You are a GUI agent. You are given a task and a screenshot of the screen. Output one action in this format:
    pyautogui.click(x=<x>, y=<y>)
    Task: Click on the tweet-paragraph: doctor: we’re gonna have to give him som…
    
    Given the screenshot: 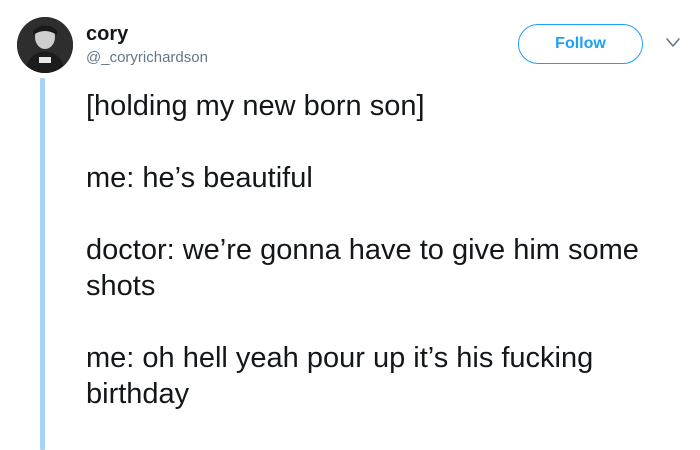 What is the action you would take?
    pyautogui.click(x=366, y=268)
    